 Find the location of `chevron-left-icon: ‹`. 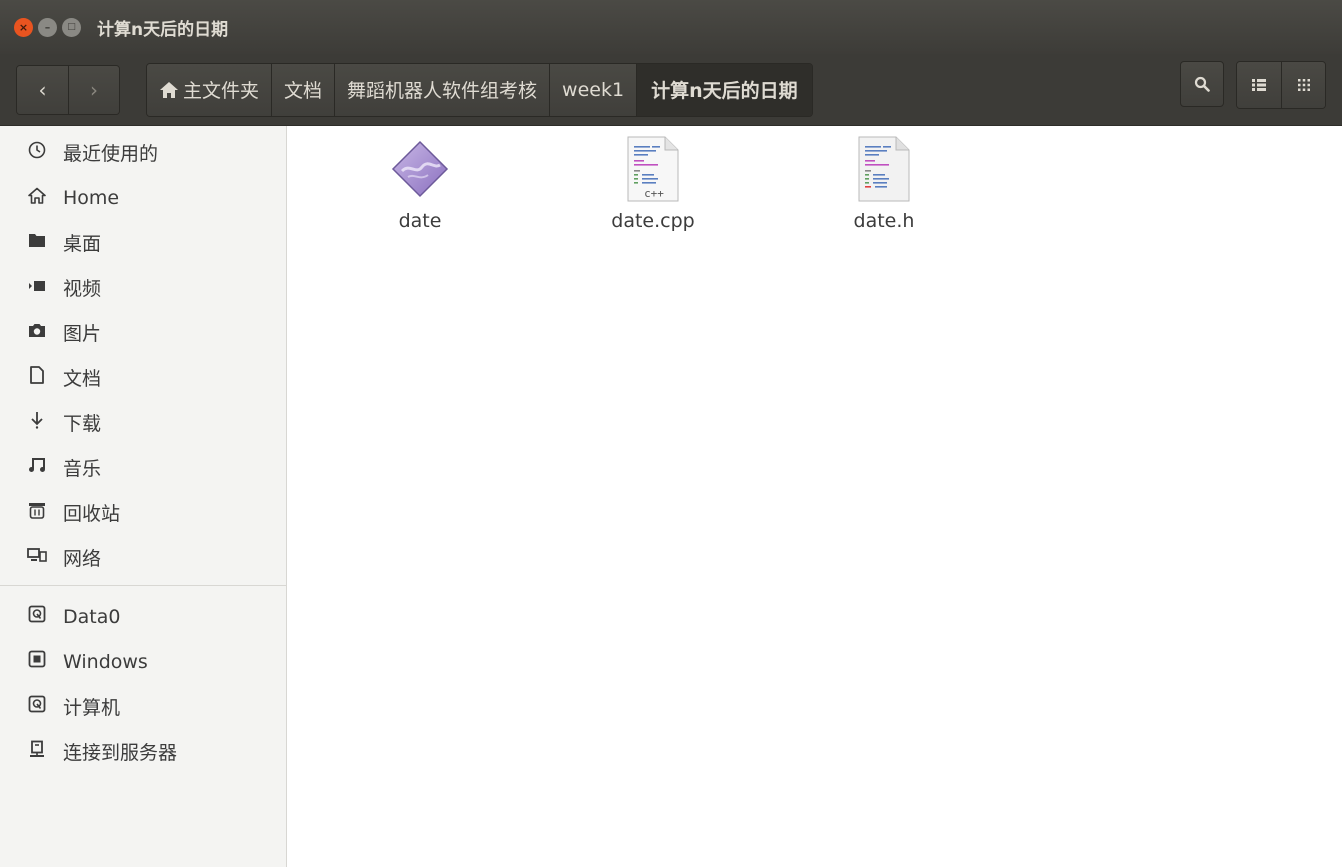

chevron-left-icon: ‹ is located at coordinates (42, 89).